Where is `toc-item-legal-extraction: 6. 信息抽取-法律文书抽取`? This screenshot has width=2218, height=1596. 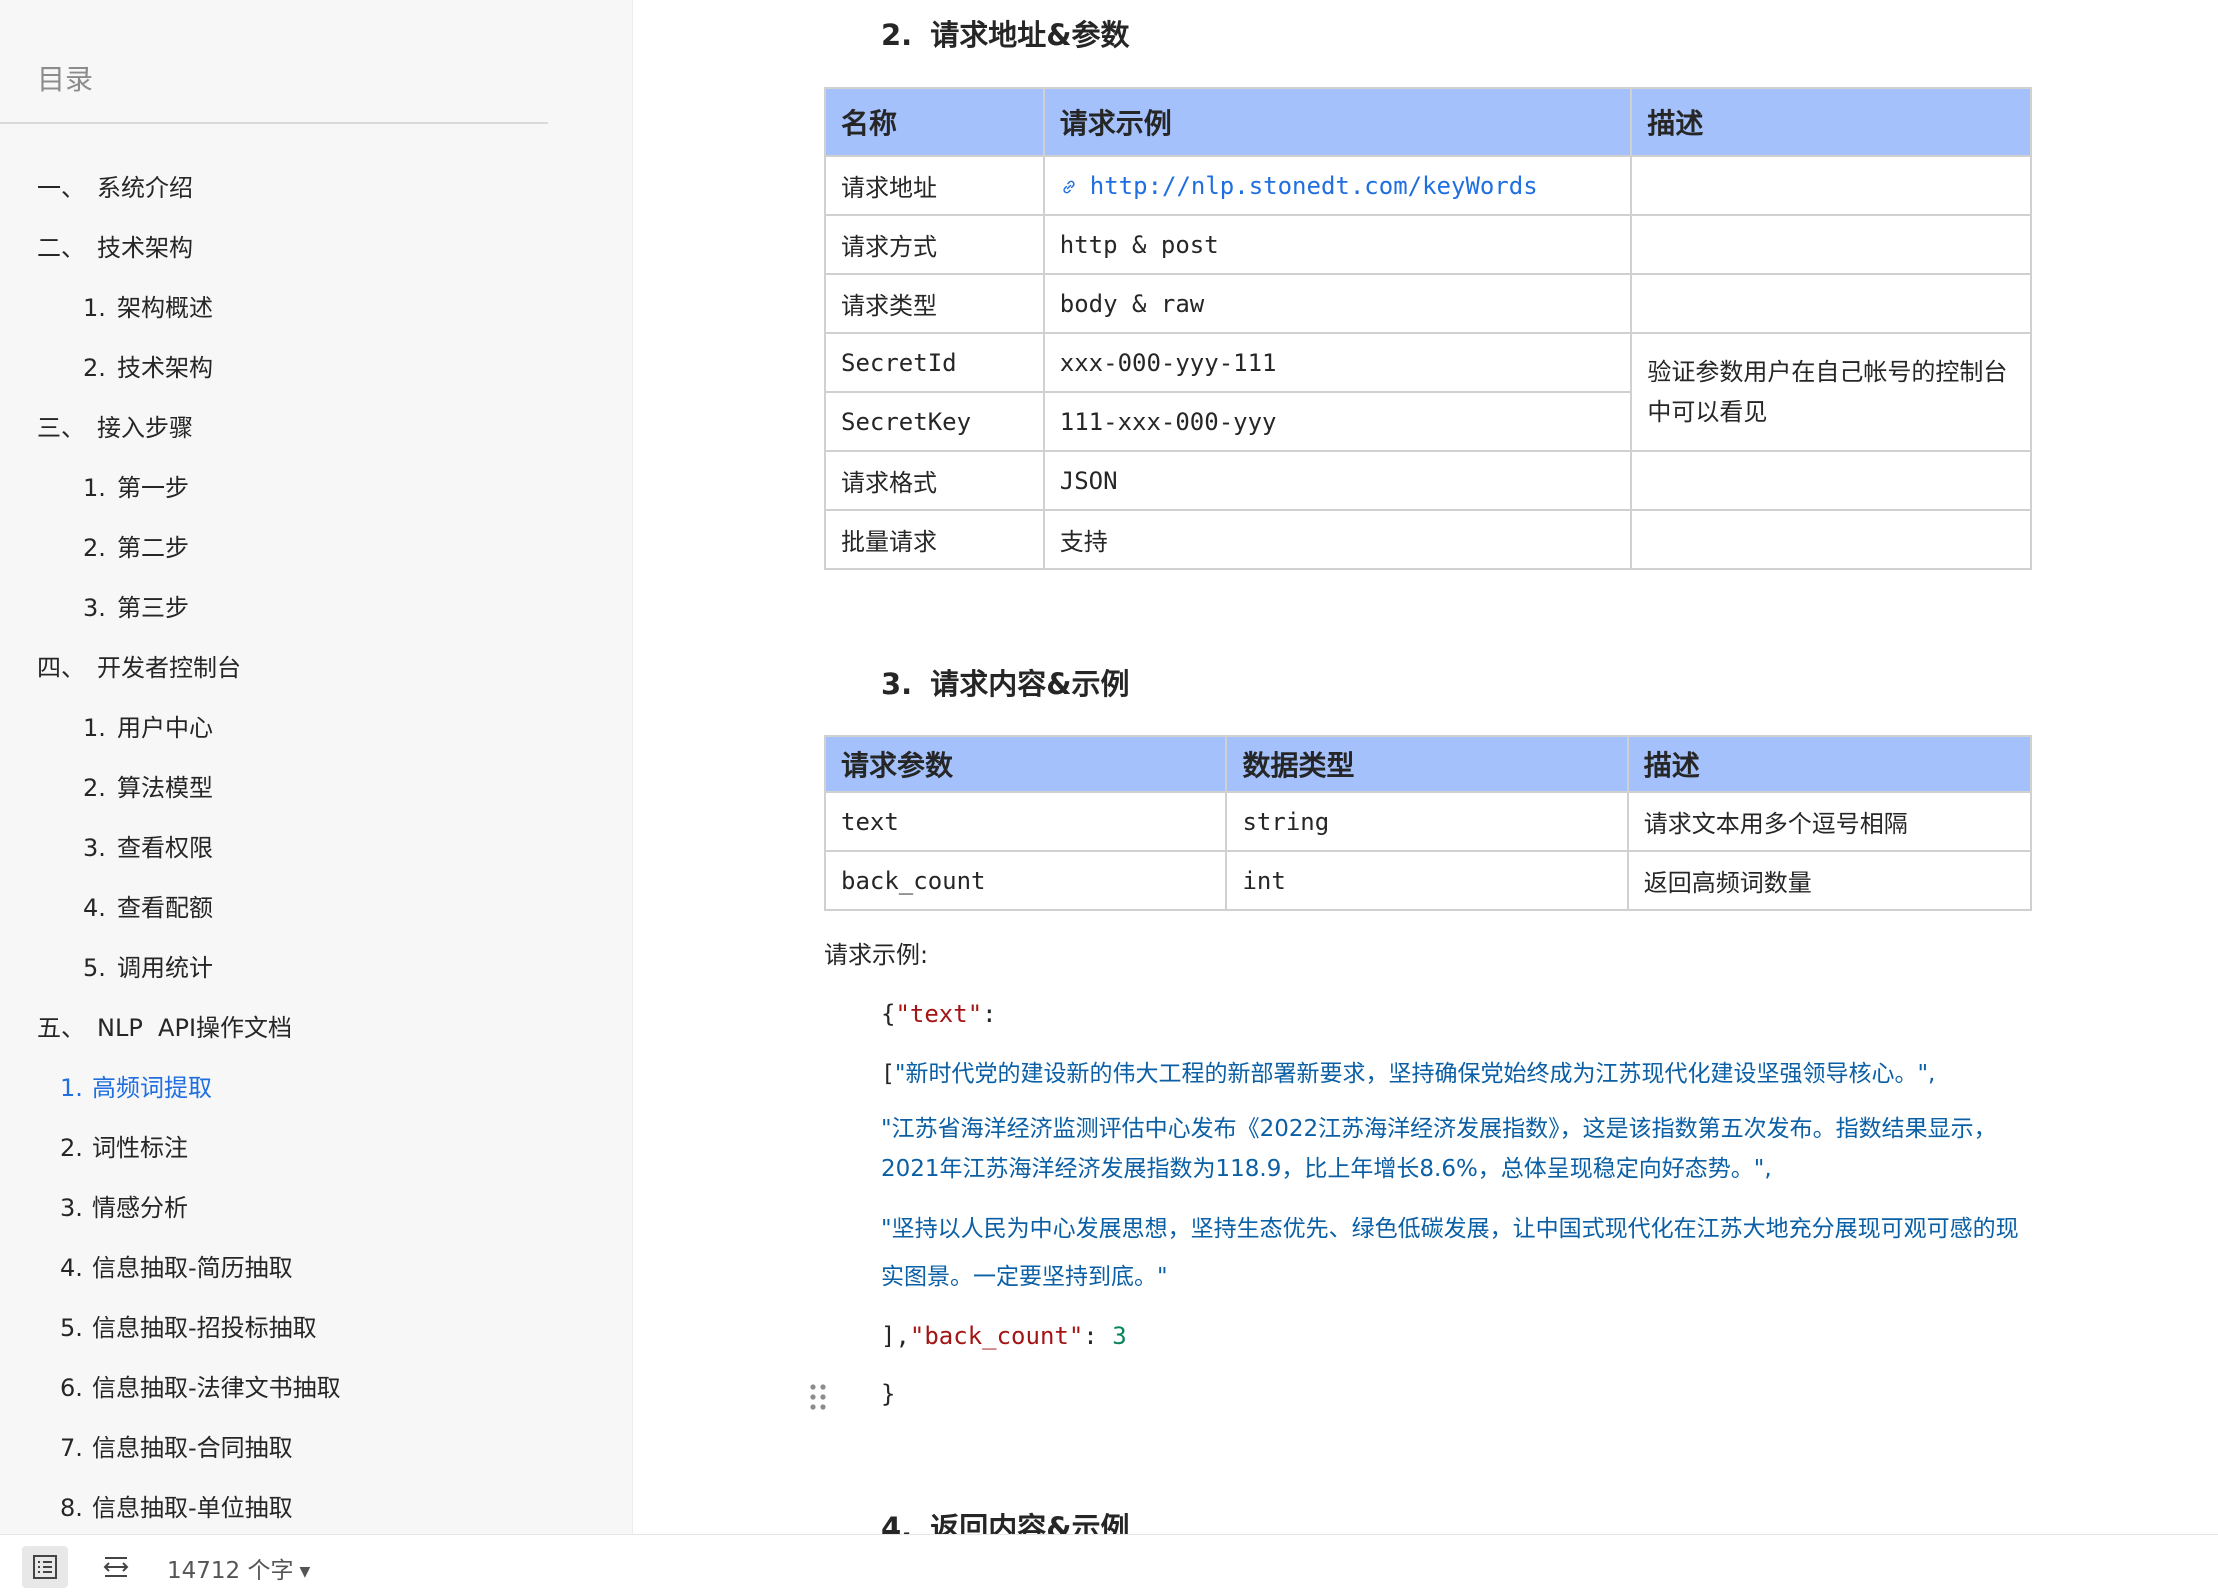
toc-item-legal-extraction: 6. 信息抽取-法律文书抽取 is located at coordinates (200, 1385).